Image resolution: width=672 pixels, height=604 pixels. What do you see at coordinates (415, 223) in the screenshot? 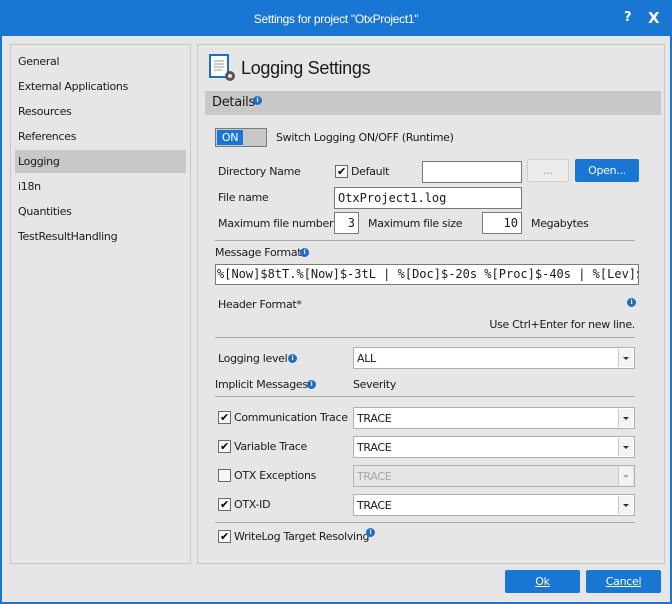
I see `max-file-size-label: Maximum file size` at bounding box center [415, 223].